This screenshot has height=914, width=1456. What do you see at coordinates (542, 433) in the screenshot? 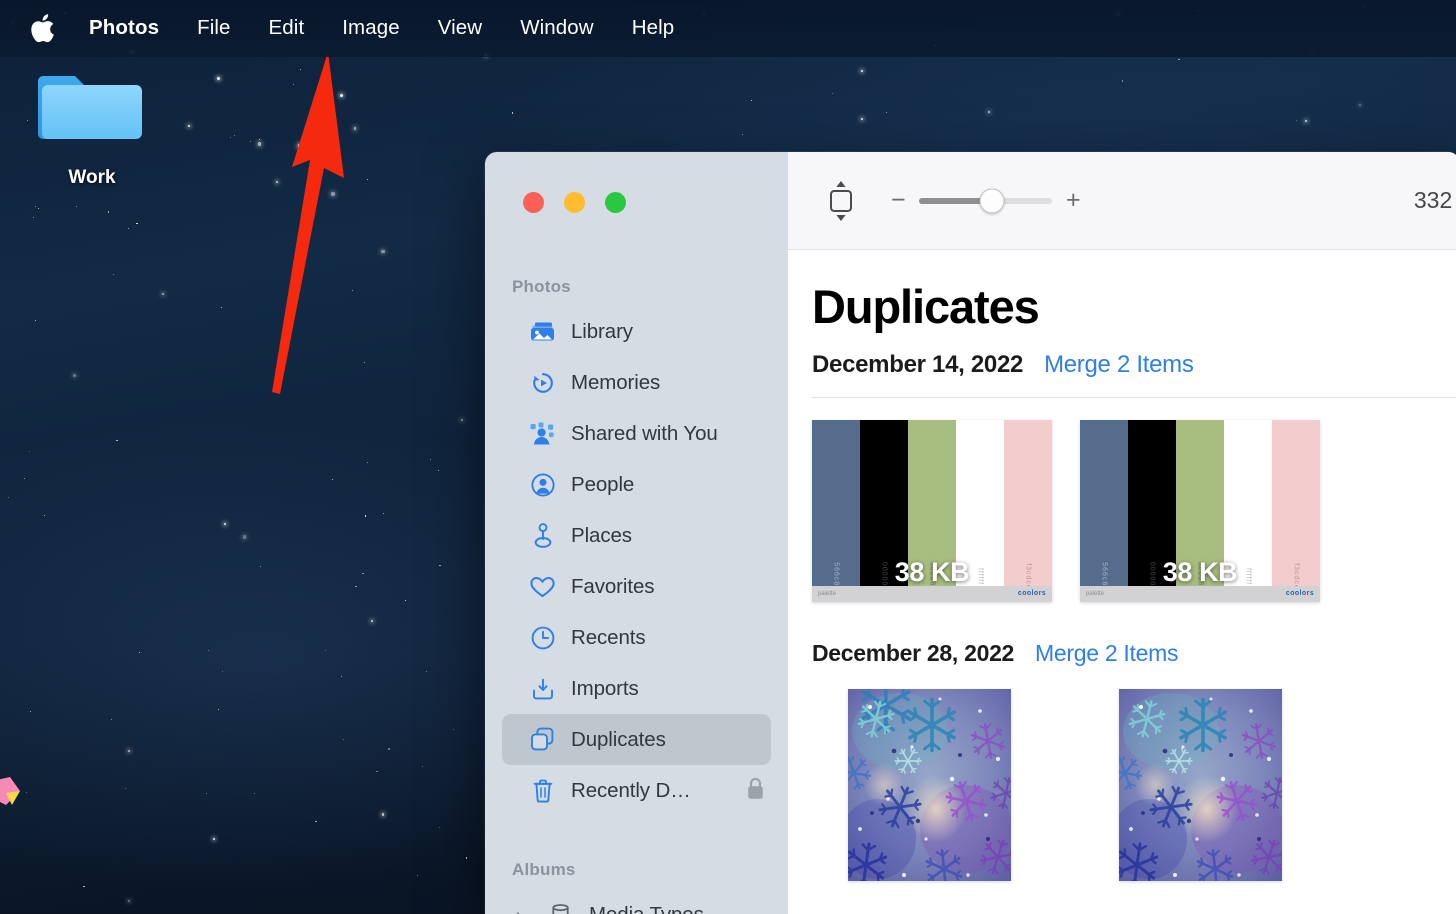
I see `shared-with-you-icon` at bounding box center [542, 433].